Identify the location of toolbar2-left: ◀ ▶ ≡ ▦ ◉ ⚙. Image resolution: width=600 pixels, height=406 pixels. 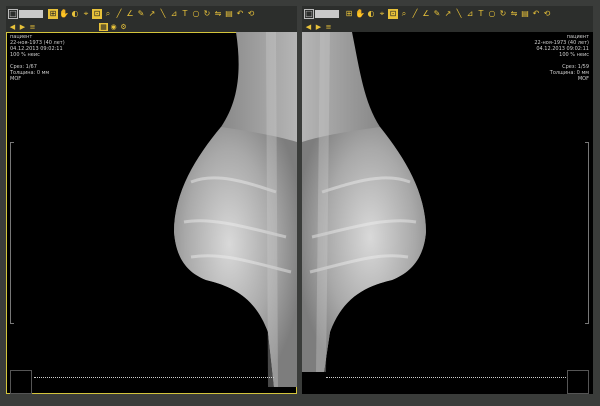
(151, 27).